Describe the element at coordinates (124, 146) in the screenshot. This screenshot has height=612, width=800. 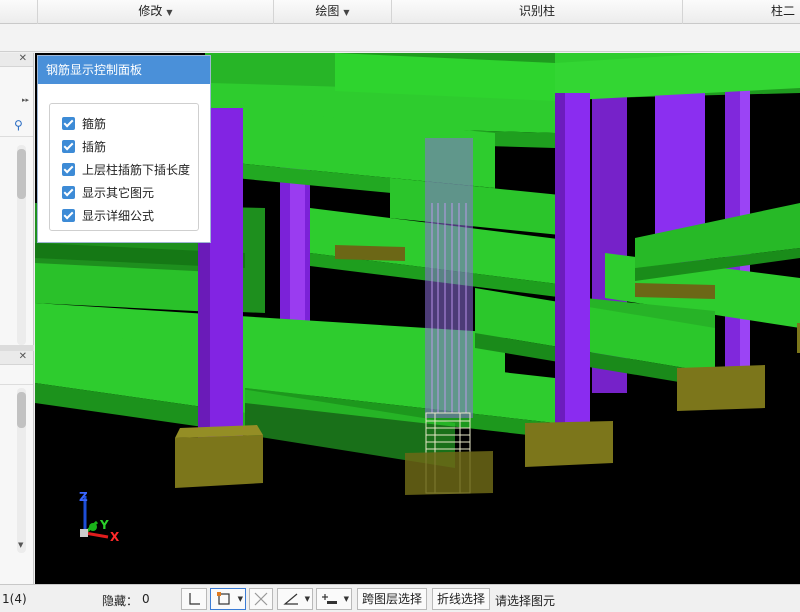
I see `option-dowel: 插筋` at that location.